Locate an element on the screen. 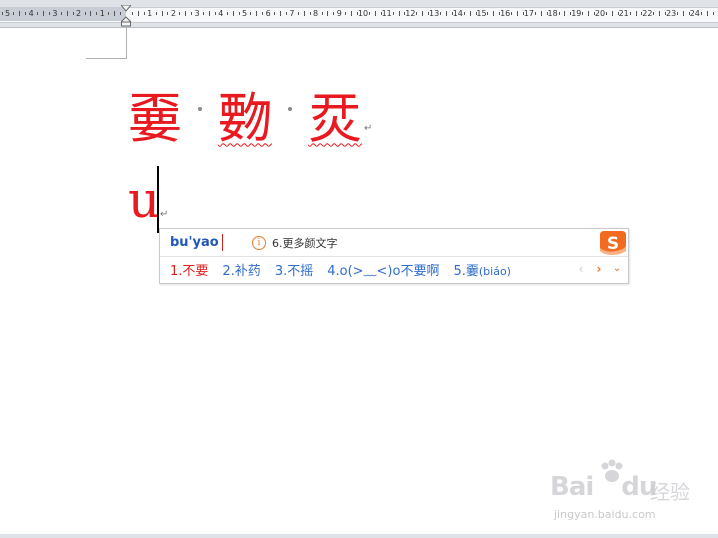 The image size is (718, 538). prev-page-icon: ‹ is located at coordinates (581, 269).